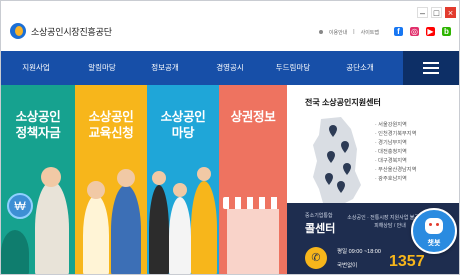 This screenshot has width=460, height=275. What do you see at coordinates (359, 252) in the screenshot?
I see `call-center-hours: 평일 09:00 ~18:00` at bounding box center [359, 252].